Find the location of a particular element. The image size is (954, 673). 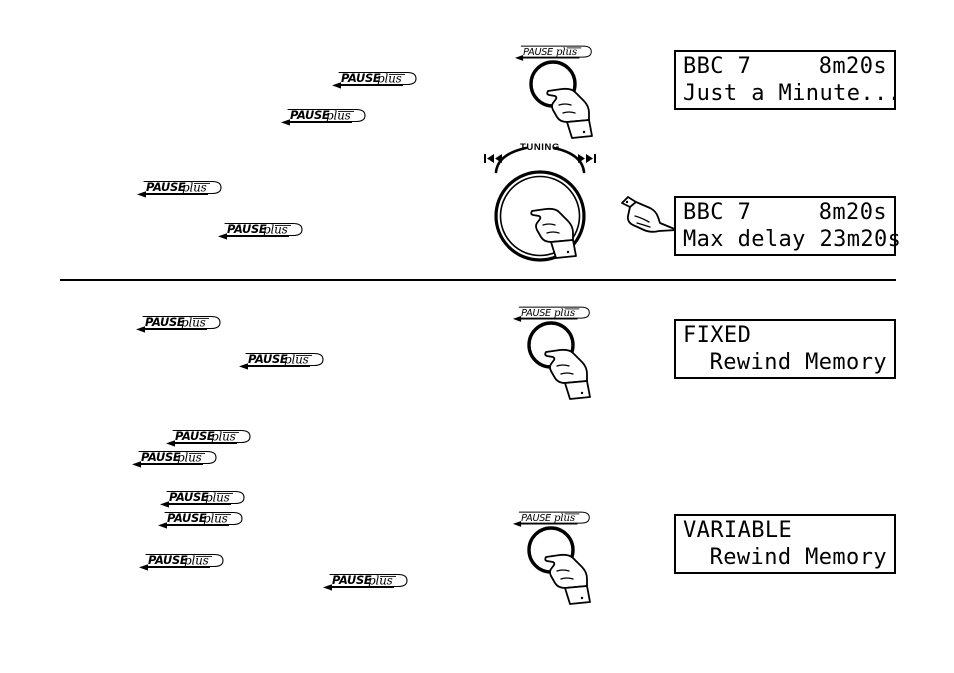

pause-plus-mark-12: PAUSE plus is located at coordinates (366, 582).